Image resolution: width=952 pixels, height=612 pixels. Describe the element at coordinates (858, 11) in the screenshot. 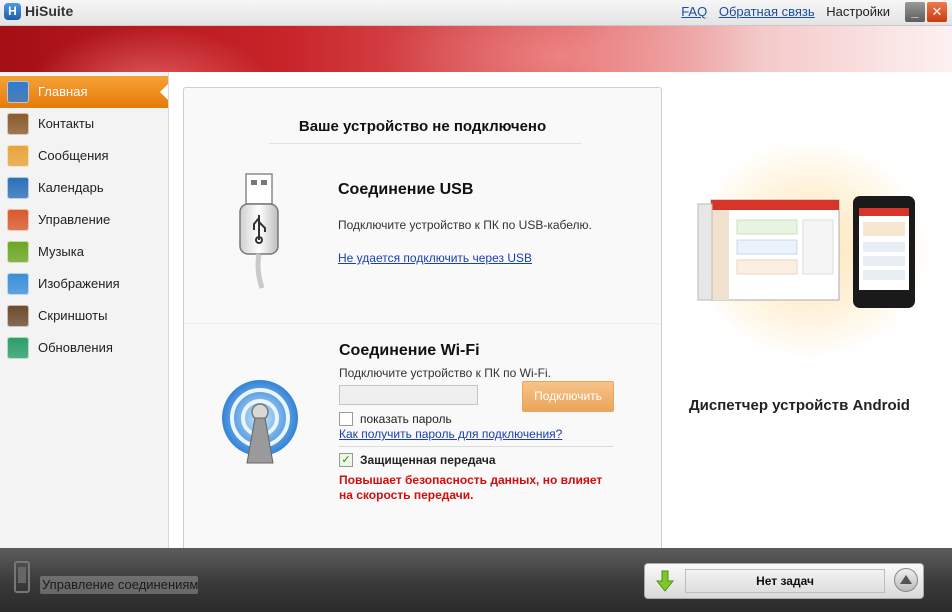

I see `settings-link: Настройки` at that location.